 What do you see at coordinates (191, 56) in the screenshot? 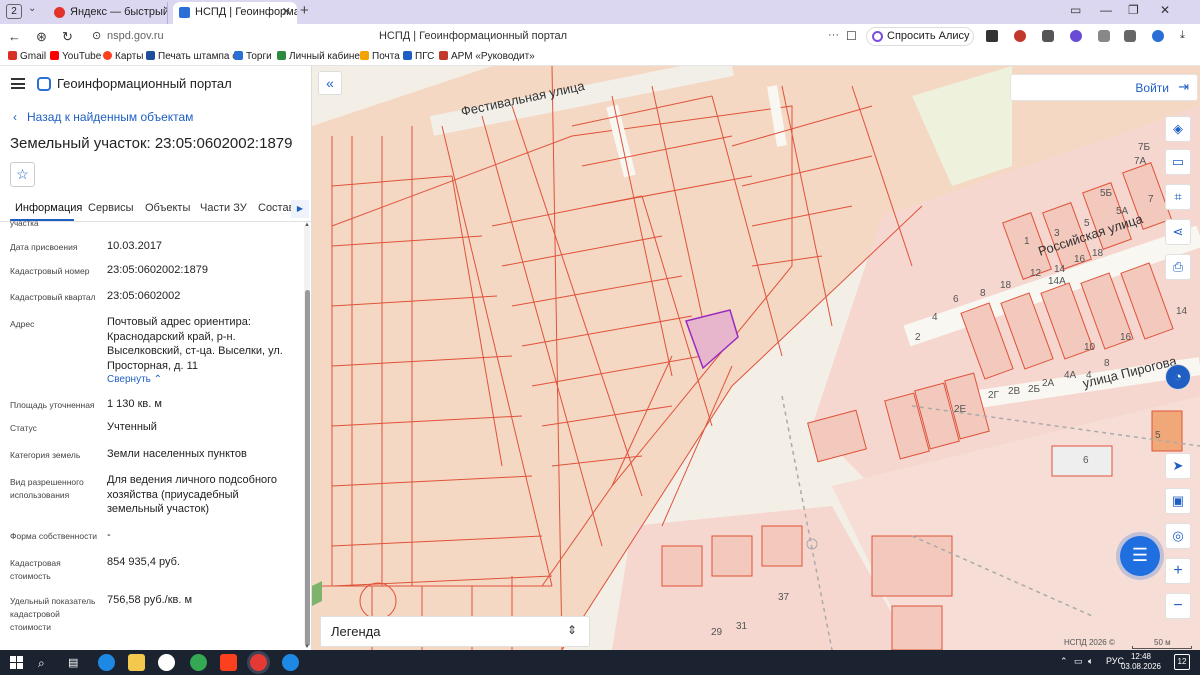
I see `bookmark-stamp: Печать штампа с` at bounding box center [191, 56].